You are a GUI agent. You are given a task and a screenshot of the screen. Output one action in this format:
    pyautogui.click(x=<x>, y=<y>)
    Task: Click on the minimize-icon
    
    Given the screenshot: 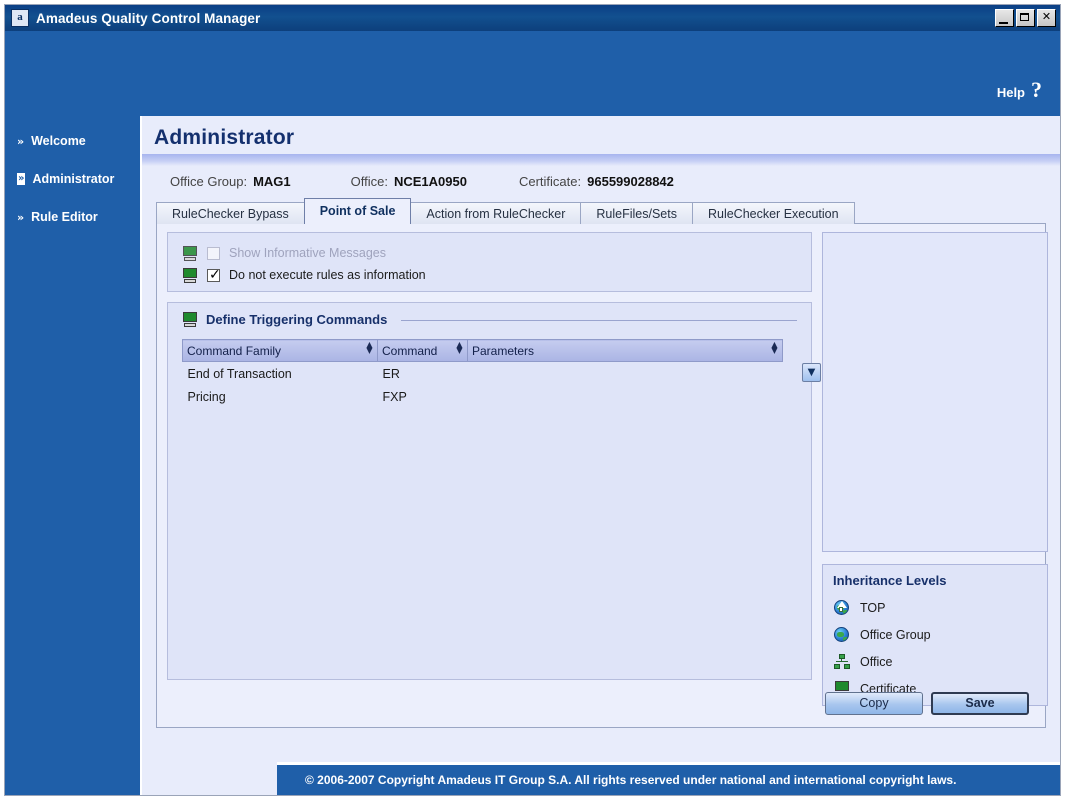 What is the action you would take?
    pyautogui.click(x=1003, y=23)
    